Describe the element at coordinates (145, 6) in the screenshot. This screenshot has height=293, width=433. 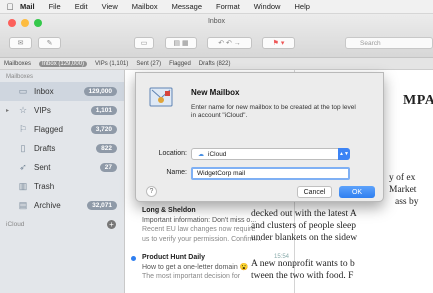
I see `menu-mailbox: Mailbox` at that location.